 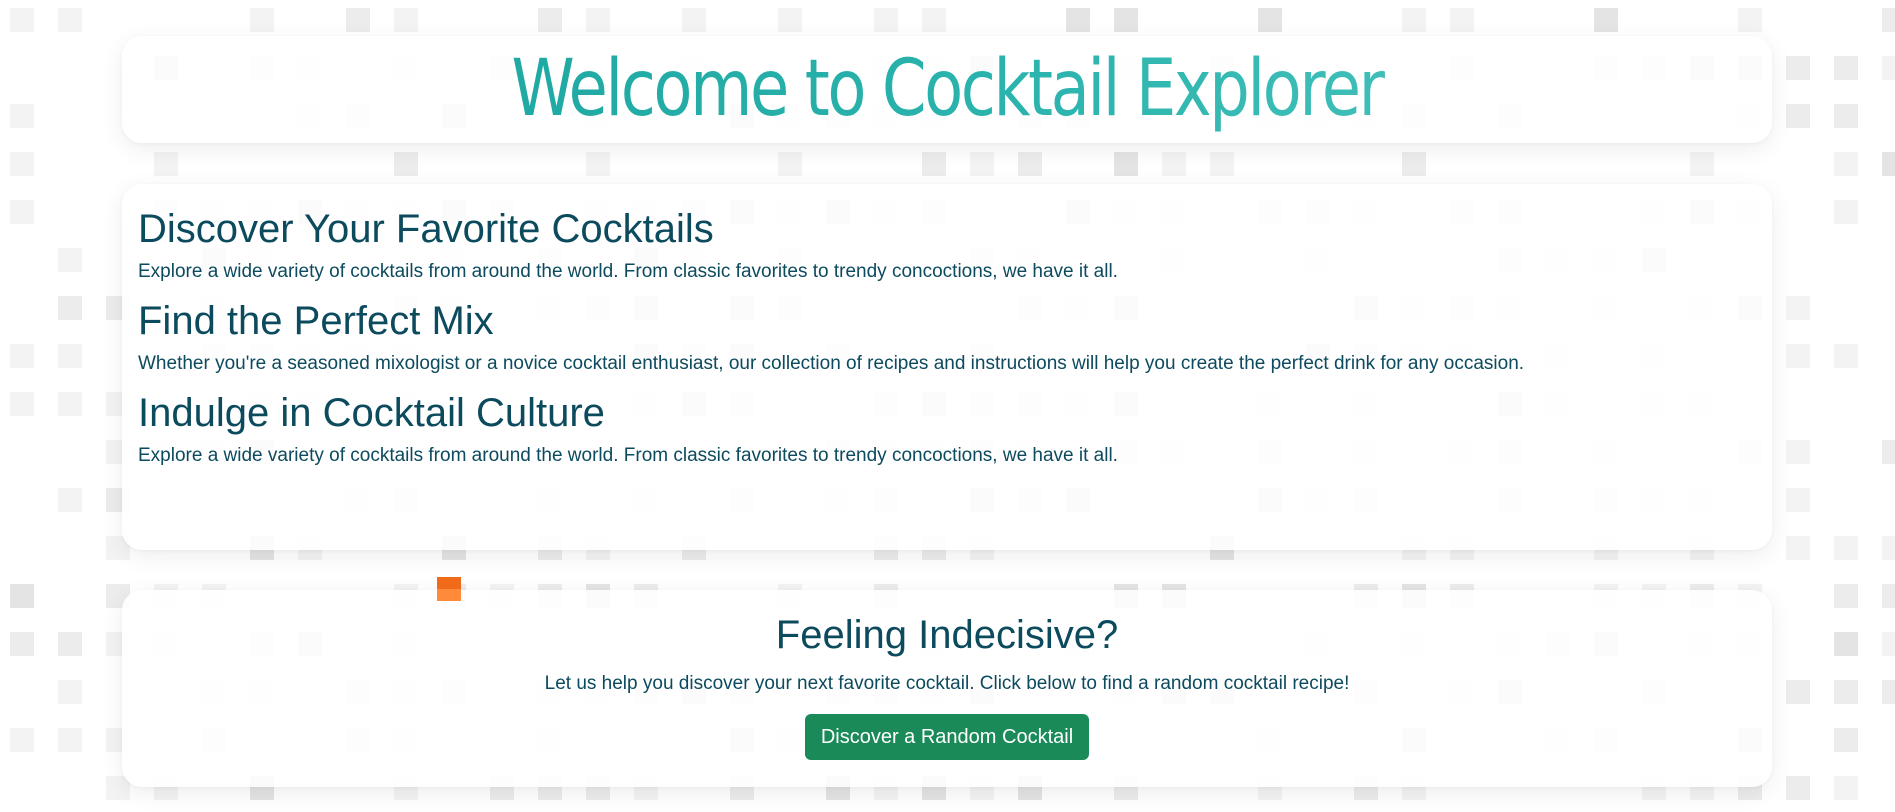 I want to click on page-title: Welcome to Cocktail Explorer, so click(x=947, y=89).